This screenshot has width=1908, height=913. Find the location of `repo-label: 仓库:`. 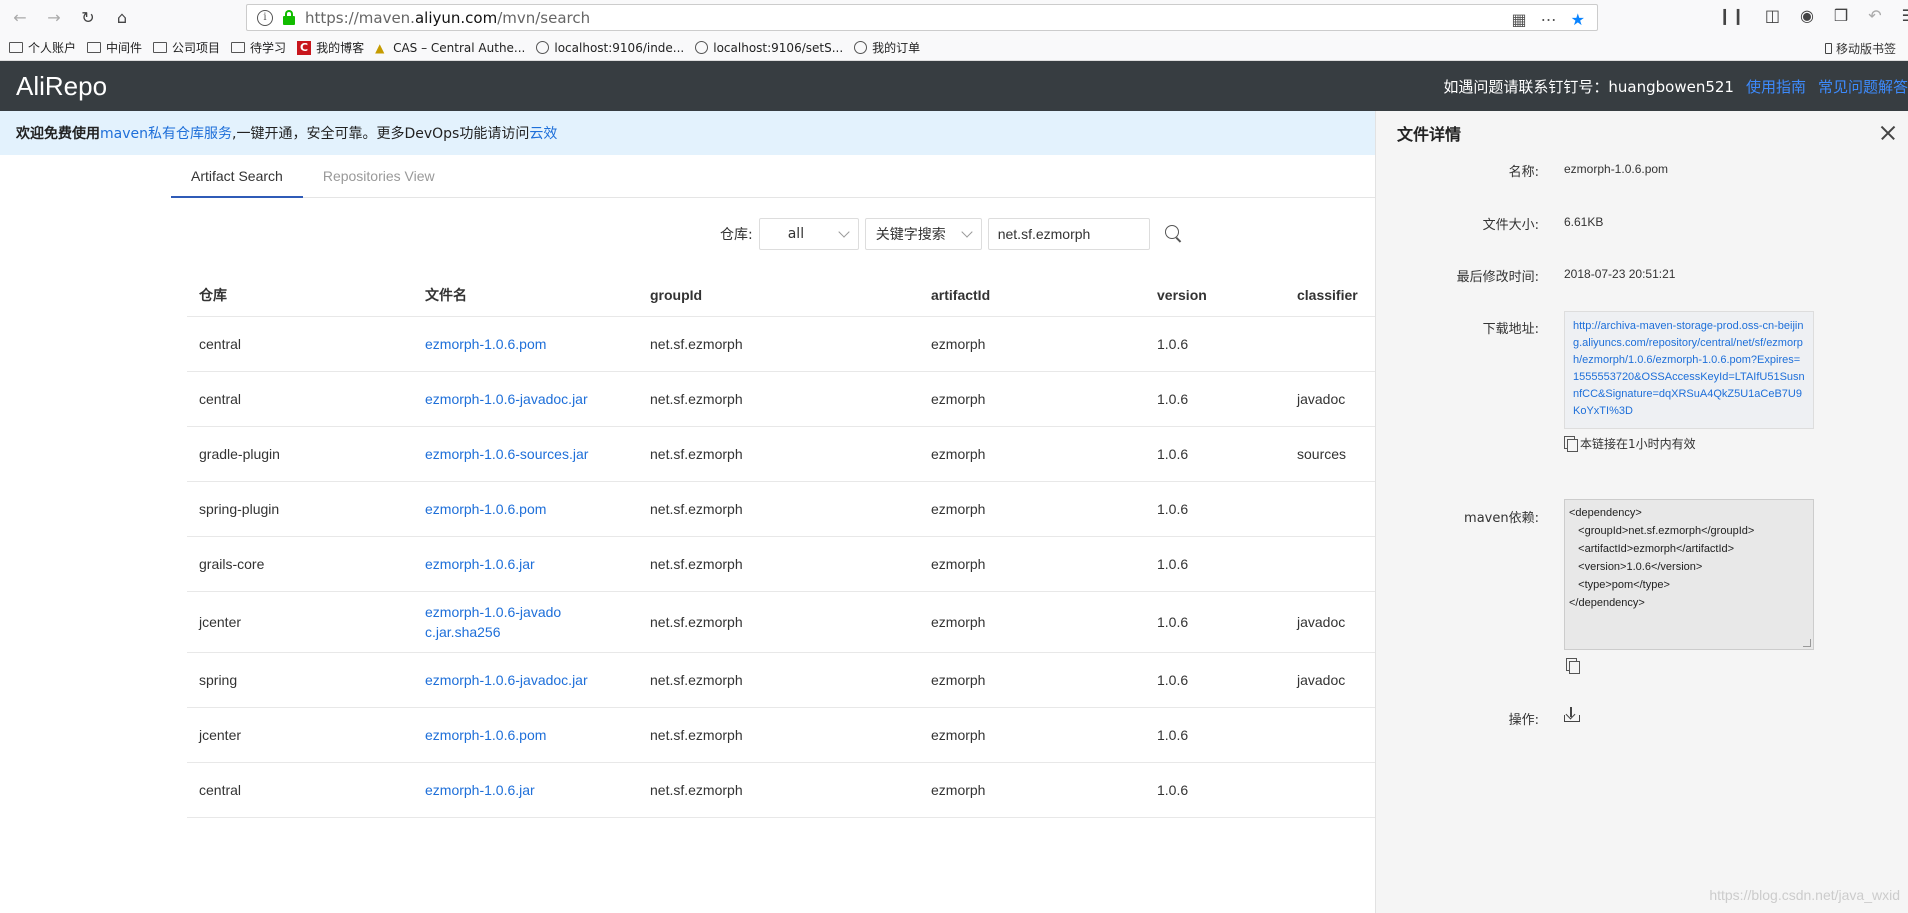

repo-label: 仓库: is located at coordinates (736, 235).